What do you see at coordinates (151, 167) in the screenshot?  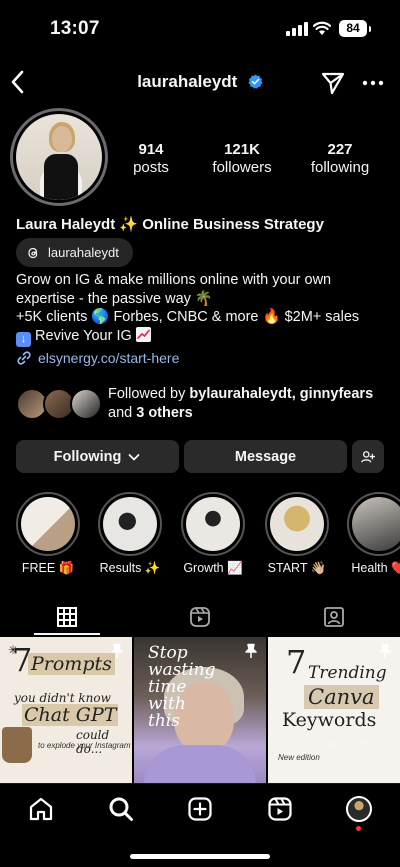 I see `stat-label: posts` at bounding box center [151, 167].